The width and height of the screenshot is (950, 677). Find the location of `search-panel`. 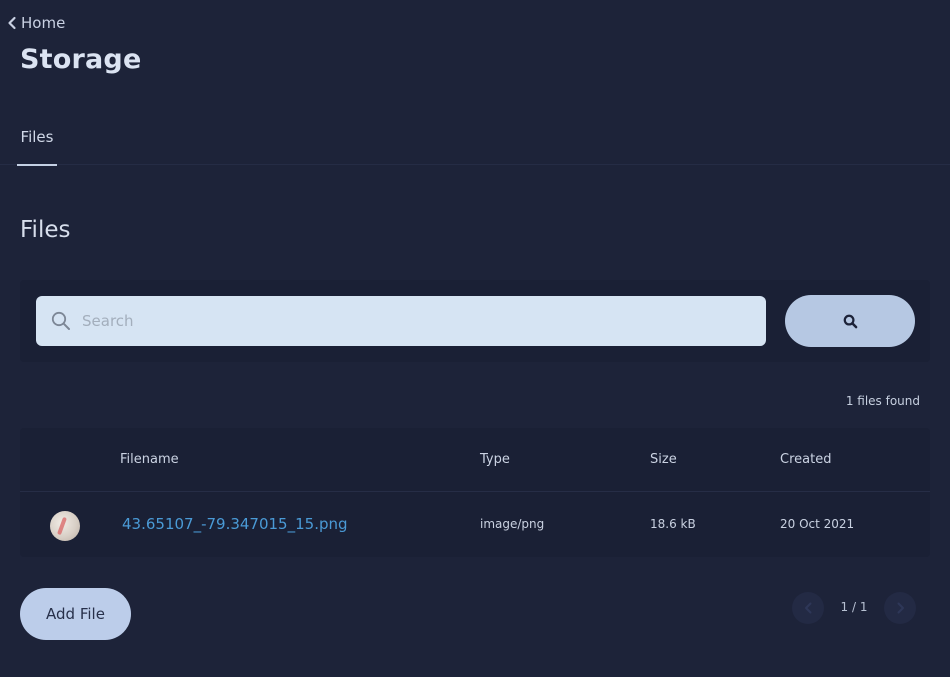

search-panel is located at coordinates (475, 321).